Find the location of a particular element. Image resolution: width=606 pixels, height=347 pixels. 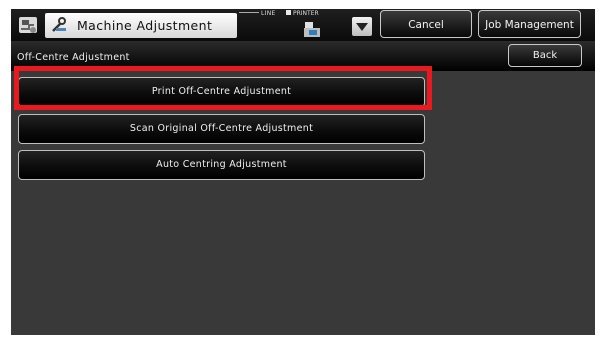

line-indicator is located at coordinates (249, 12).